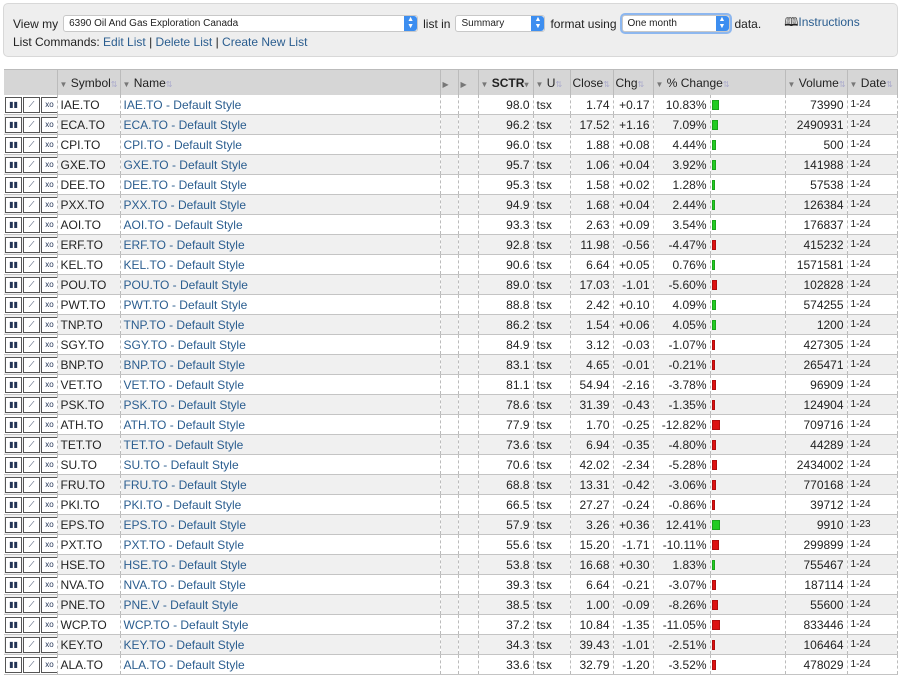 This screenshot has height=684, width=900. I want to click on name-link: PXT.TO - Default Style, so click(280, 544).